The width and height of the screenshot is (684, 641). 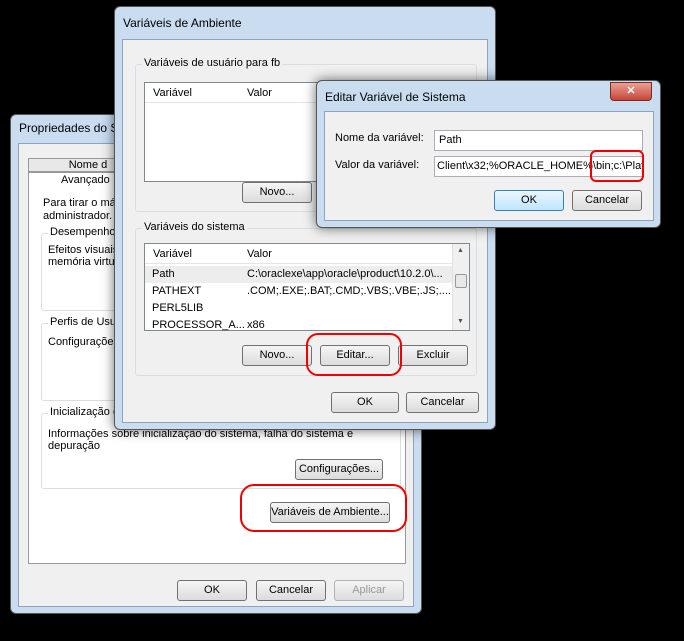 I want to click on cell-value: x86, so click(x=256, y=325).